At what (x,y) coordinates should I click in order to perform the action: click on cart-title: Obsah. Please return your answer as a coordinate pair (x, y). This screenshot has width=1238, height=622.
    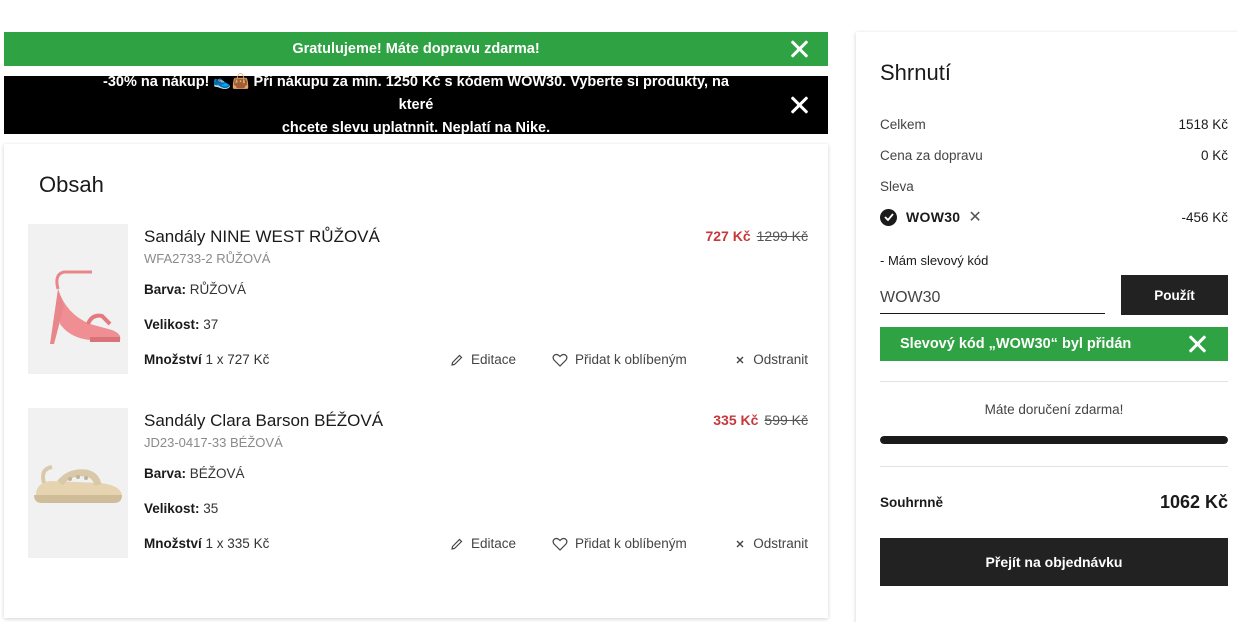
    Looking at the image, I should click on (71, 184).